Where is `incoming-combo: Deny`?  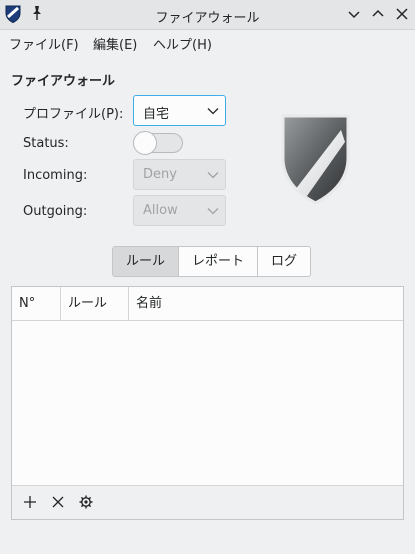 incoming-combo: Deny is located at coordinates (179, 174).